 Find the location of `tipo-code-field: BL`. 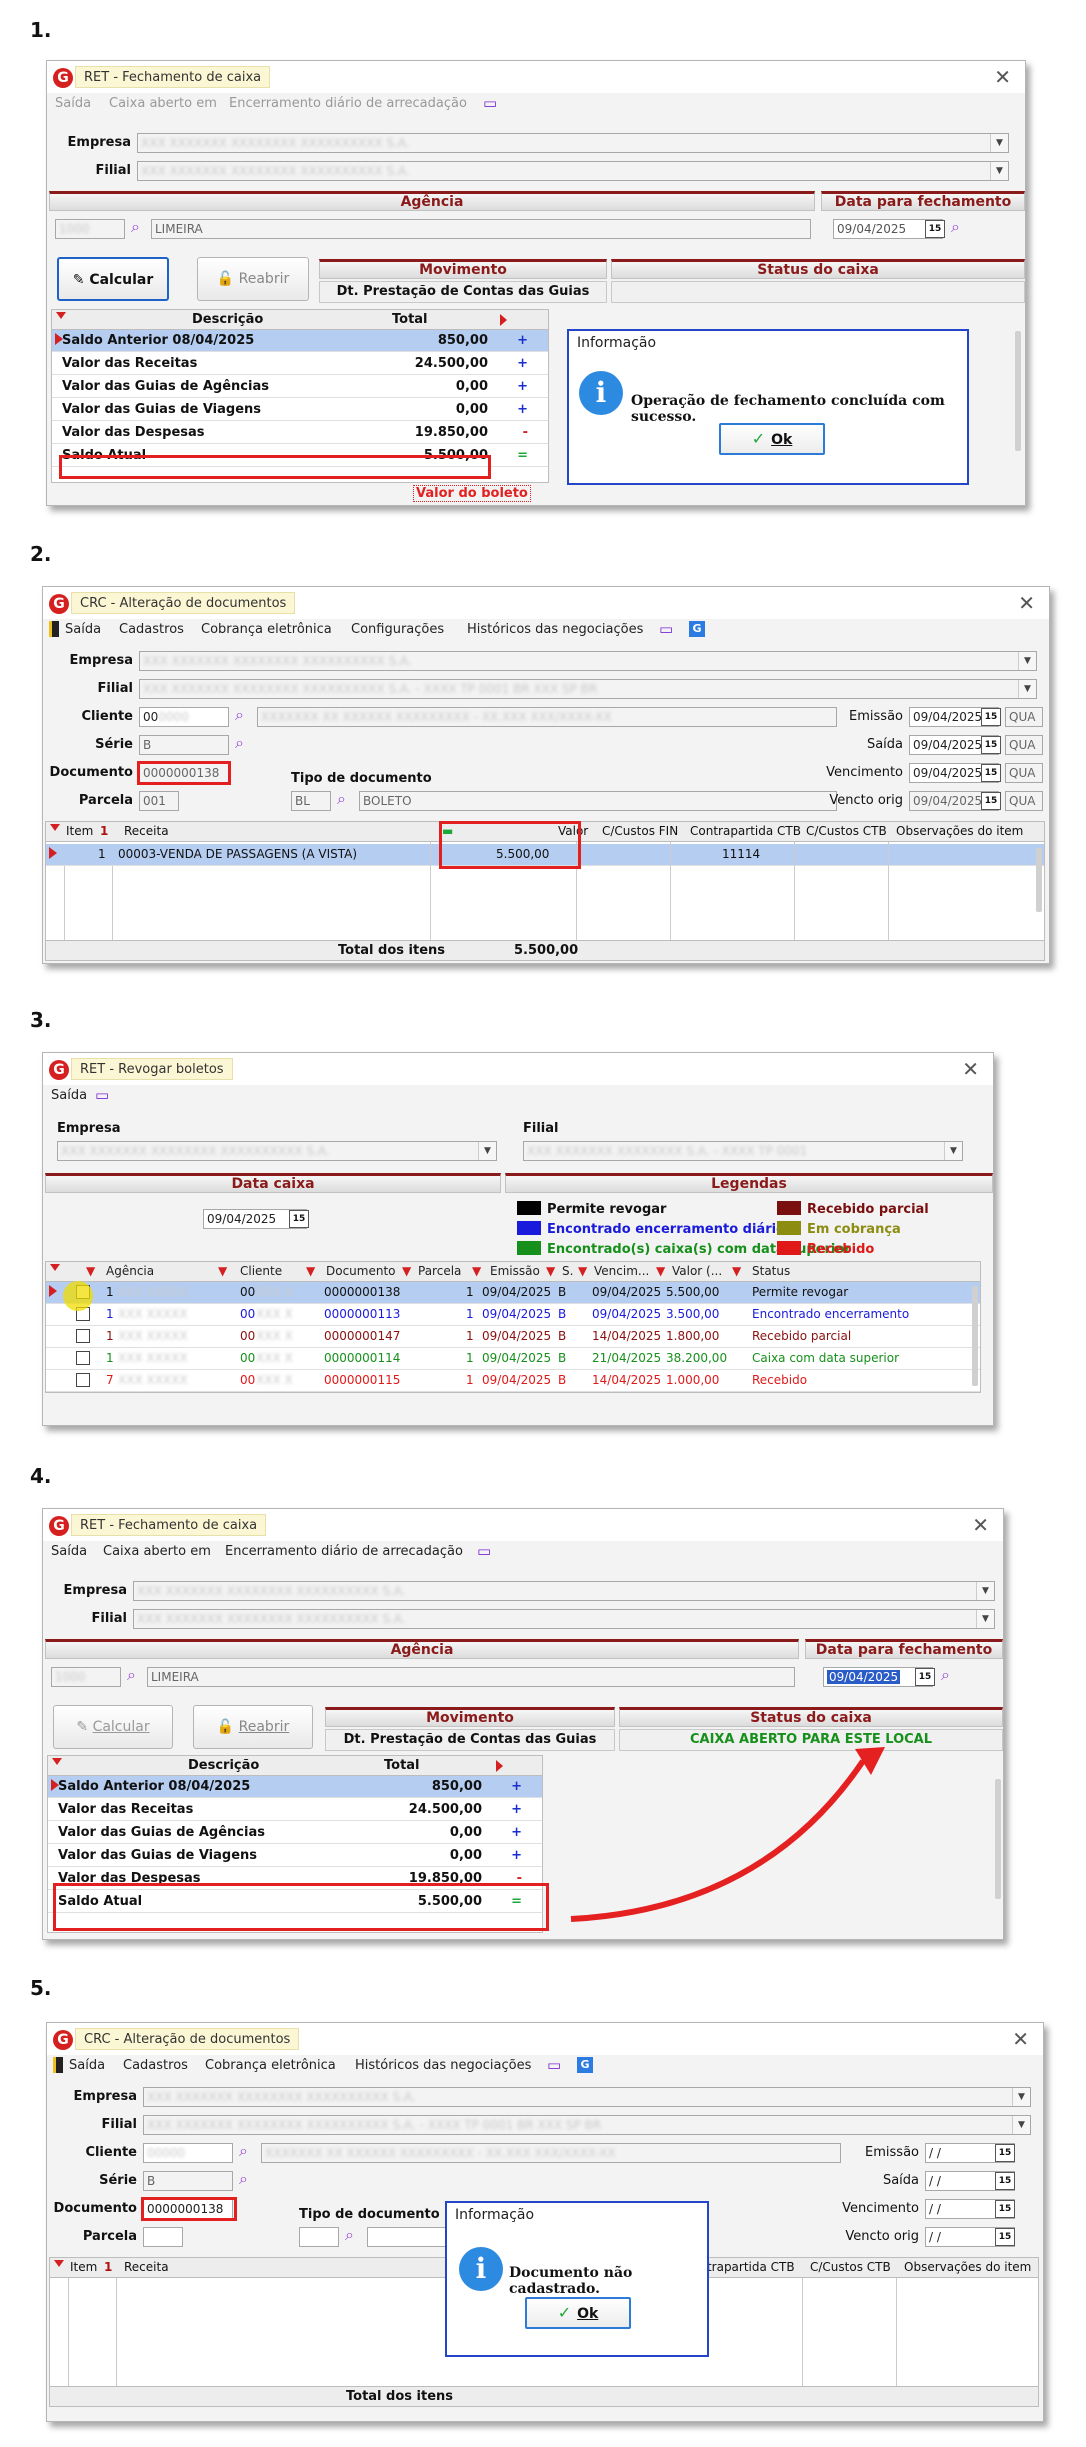

tipo-code-field: BL is located at coordinates (311, 801).